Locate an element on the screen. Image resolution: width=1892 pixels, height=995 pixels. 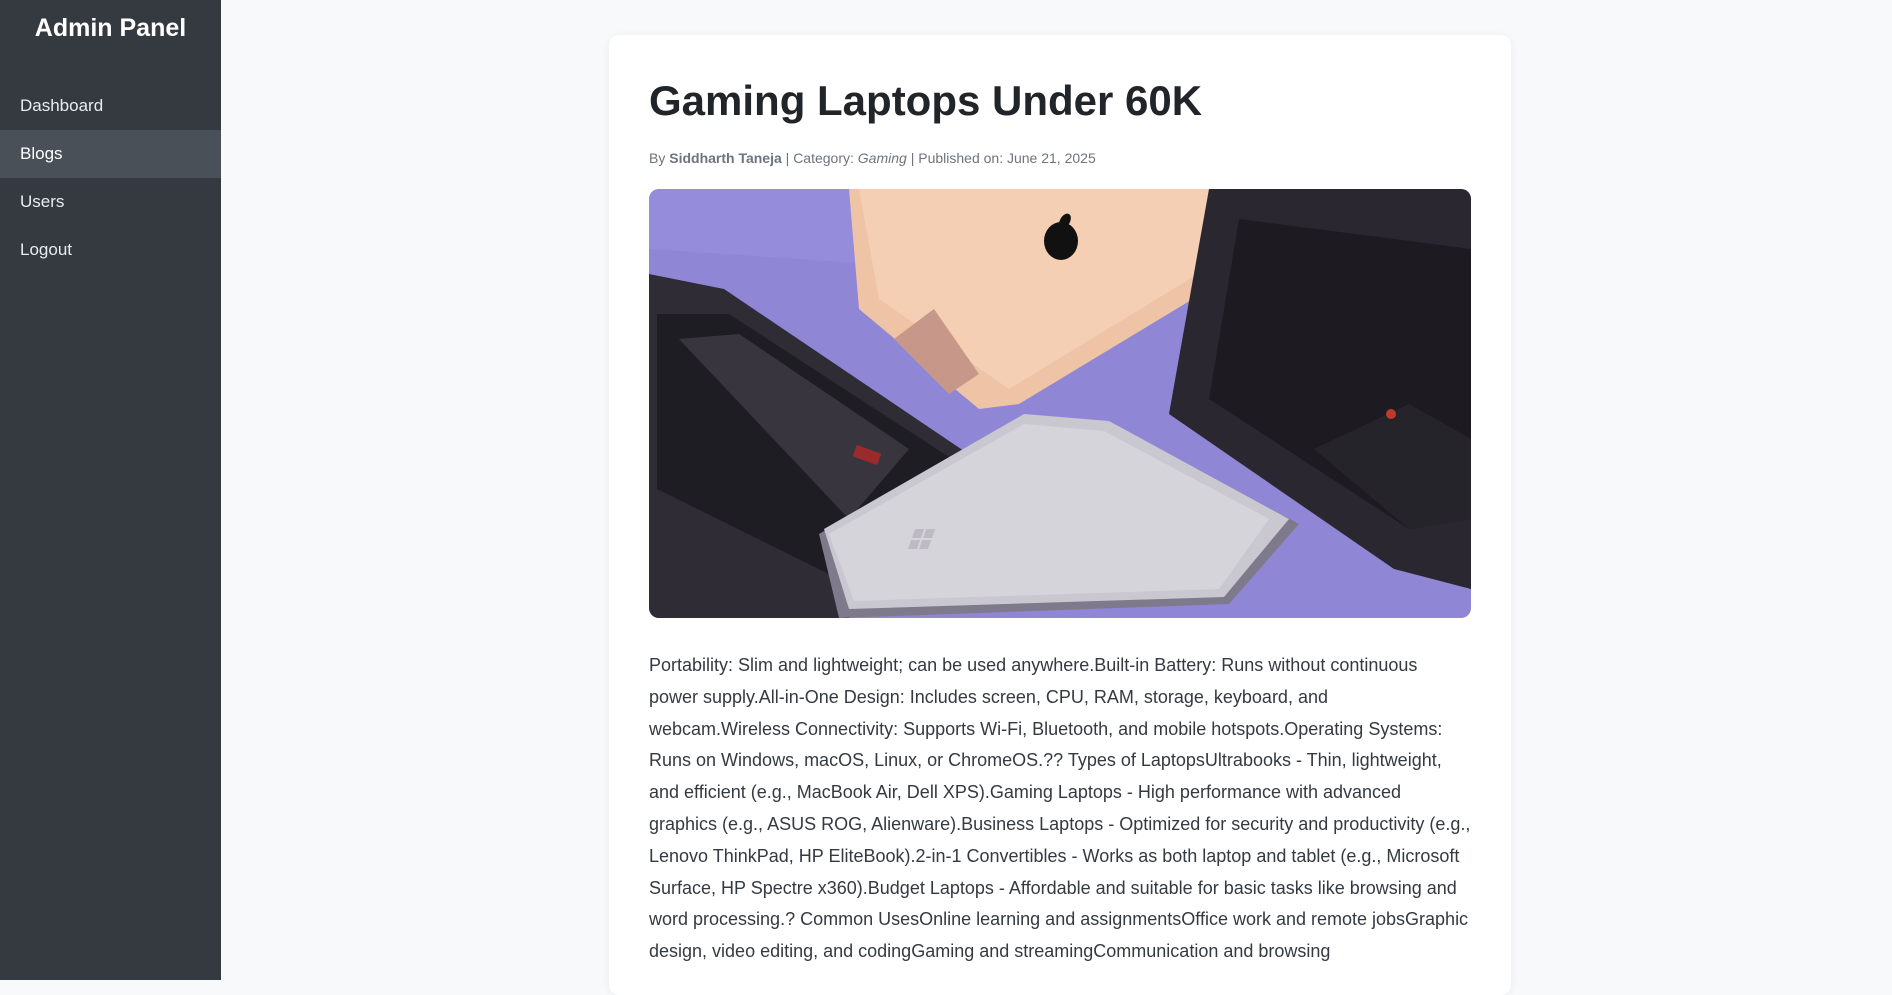
sidebar-item-dashboard: Dashboard is located at coordinates (110, 106).